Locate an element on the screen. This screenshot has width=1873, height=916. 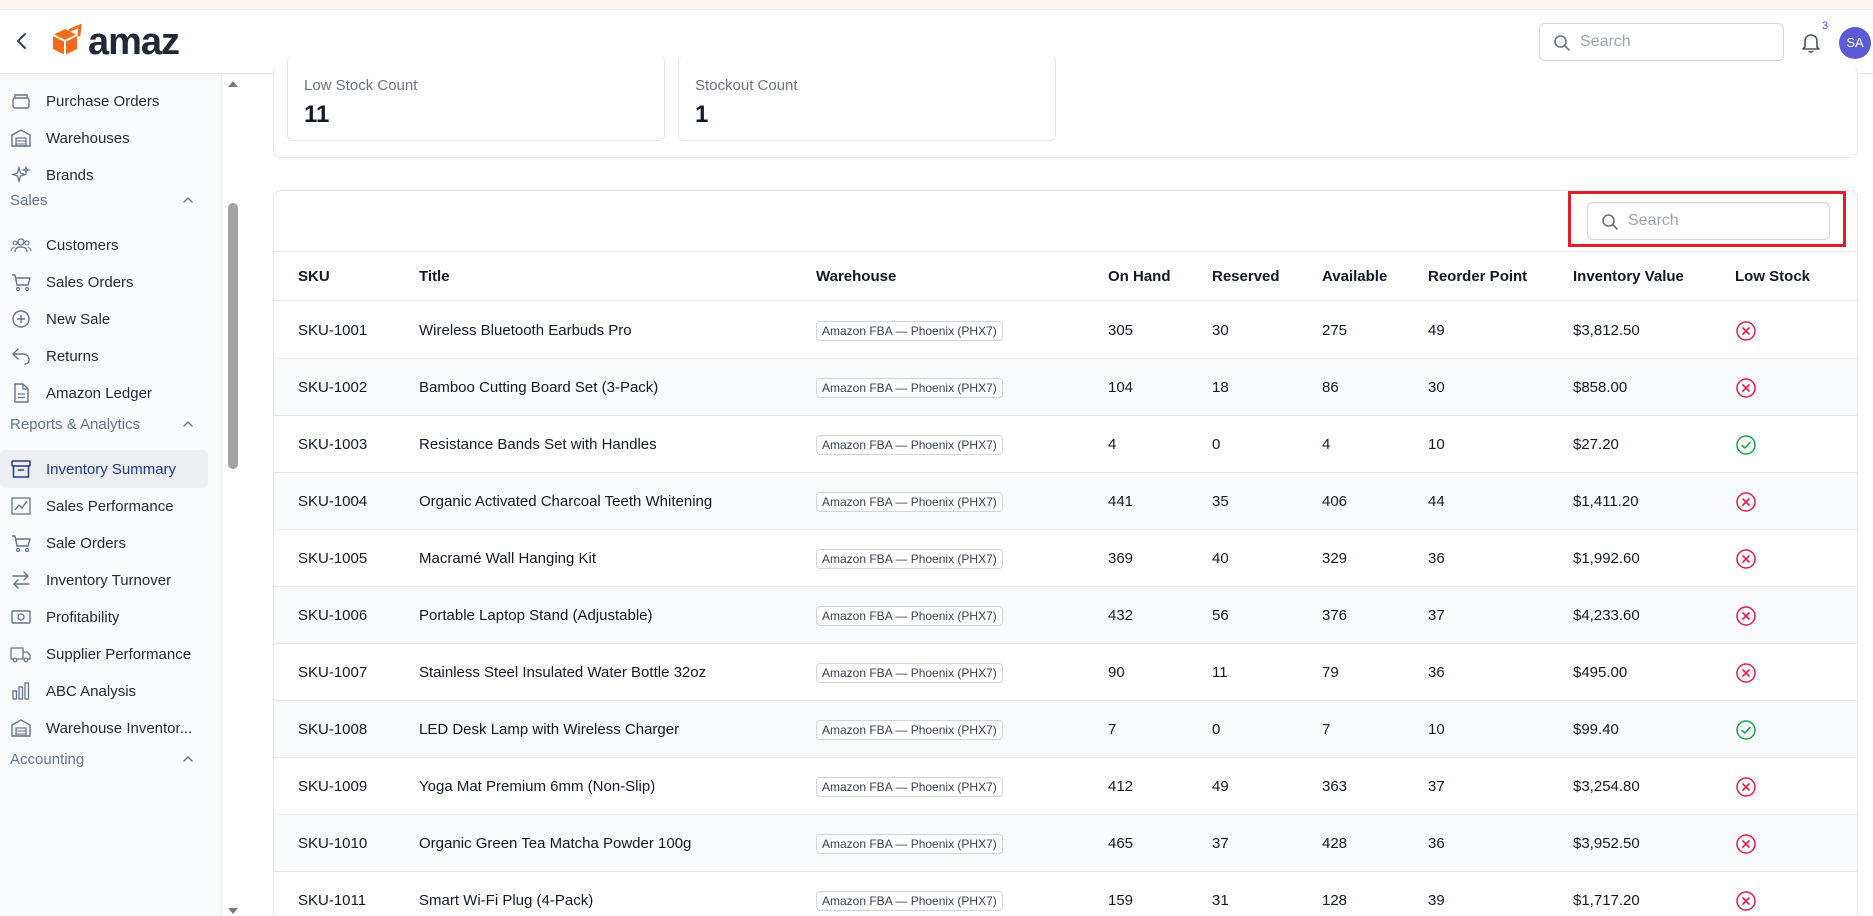
back-button is located at coordinates (22, 41).